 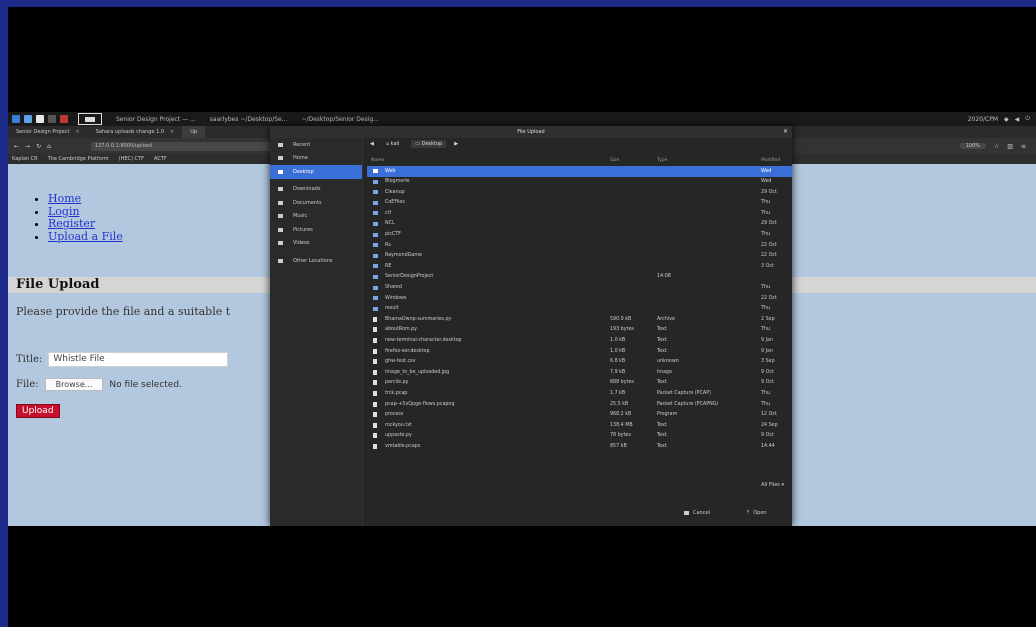 I want to click on file-row: rockyou.txt 138.4 MB Text 24 Sep, so click(x=579, y=425).